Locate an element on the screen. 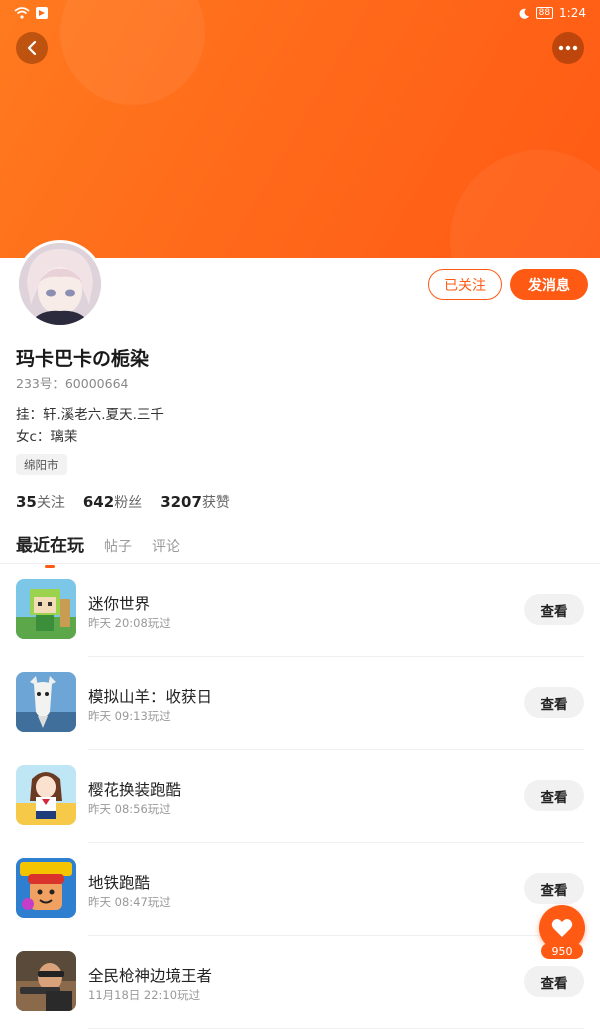 The width and height of the screenshot is (600, 1029). send-message-button: 发消息 is located at coordinates (549, 284).